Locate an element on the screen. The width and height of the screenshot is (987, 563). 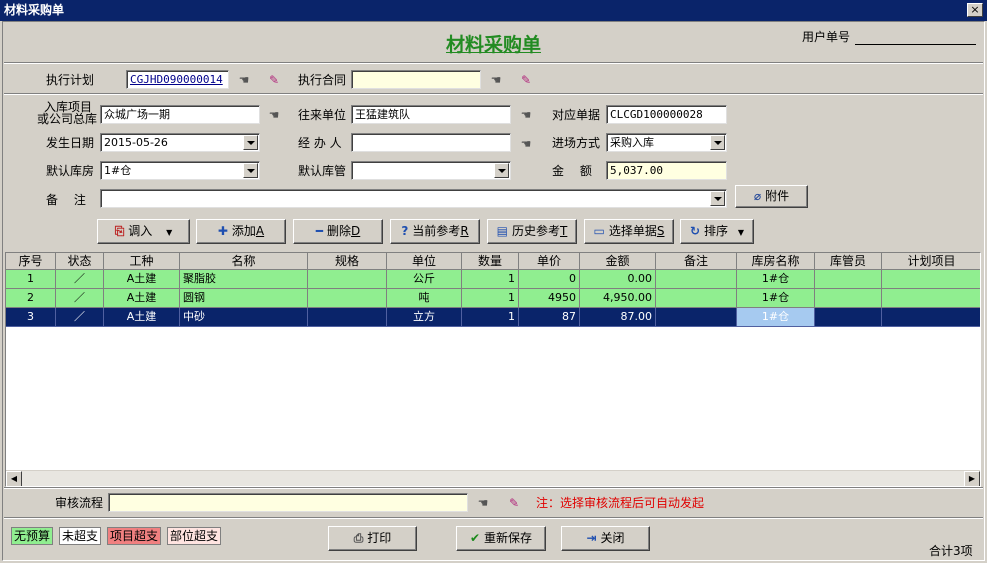
scroll-right-icon: ▶ is located at coordinates (972, 478).